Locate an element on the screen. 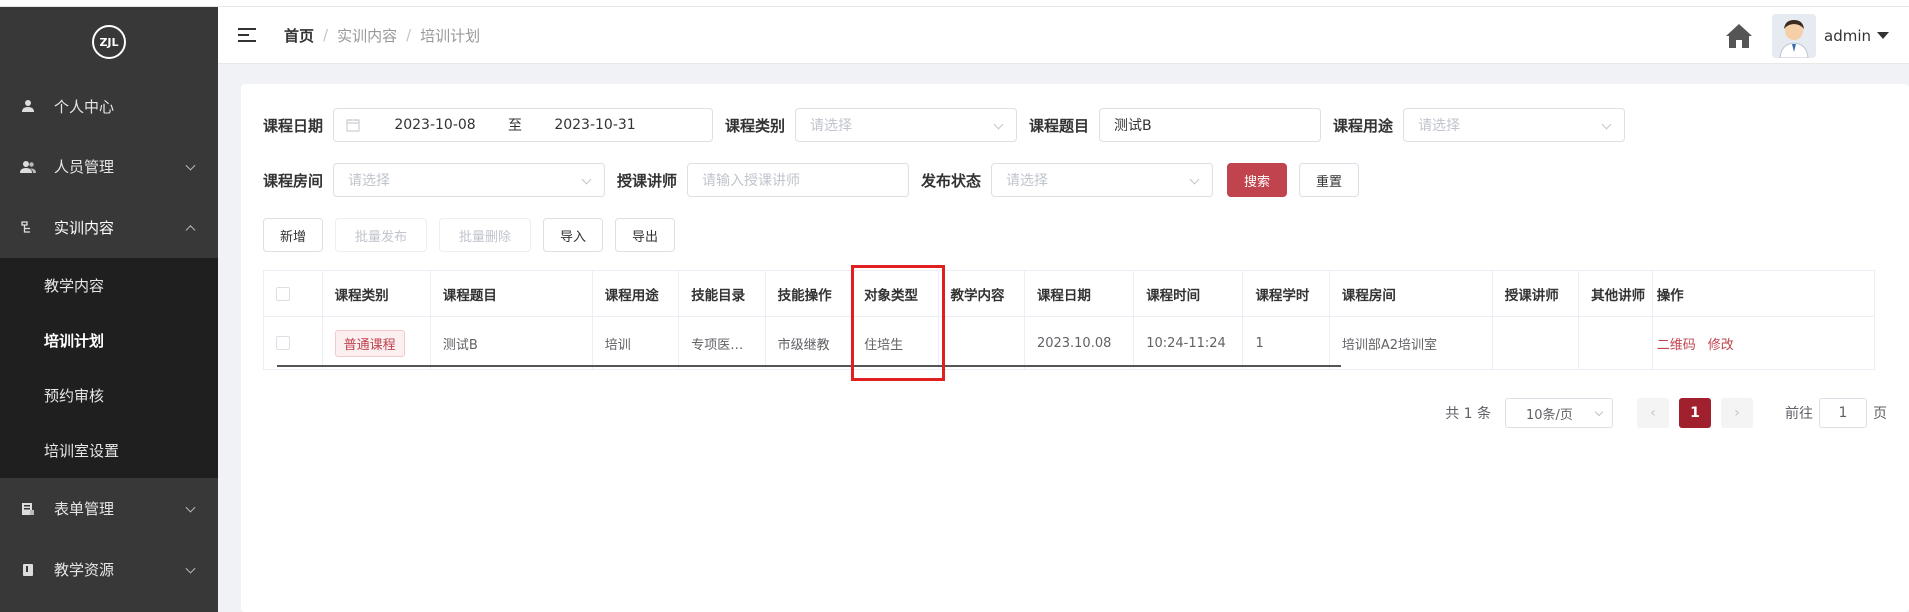 Image resolution: width=1909 pixels, height=612 pixels. edit-link: 修改 is located at coordinates (1721, 343).